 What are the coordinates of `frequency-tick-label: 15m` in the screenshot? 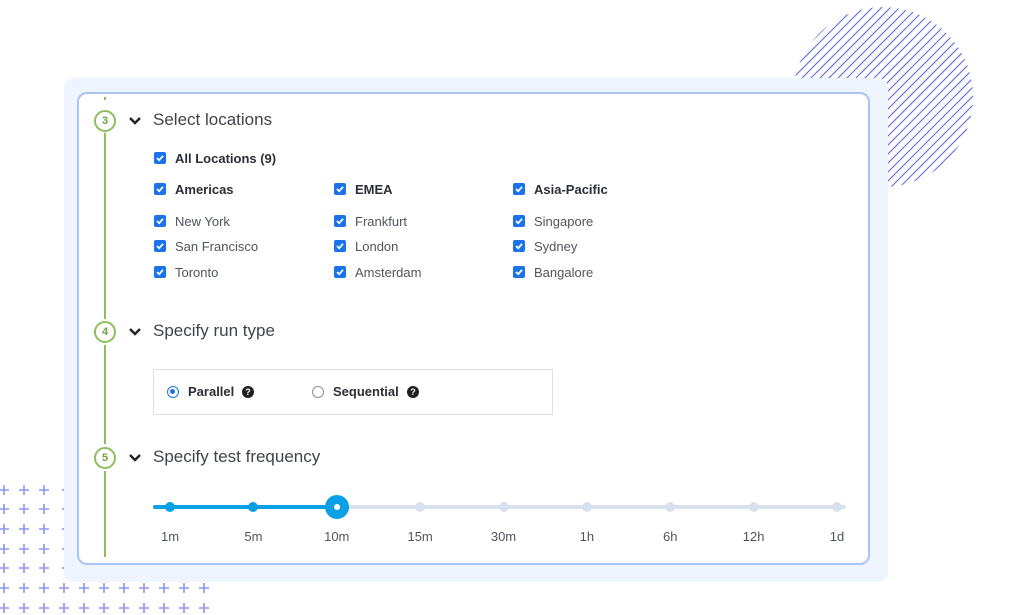 It's located at (419, 536).